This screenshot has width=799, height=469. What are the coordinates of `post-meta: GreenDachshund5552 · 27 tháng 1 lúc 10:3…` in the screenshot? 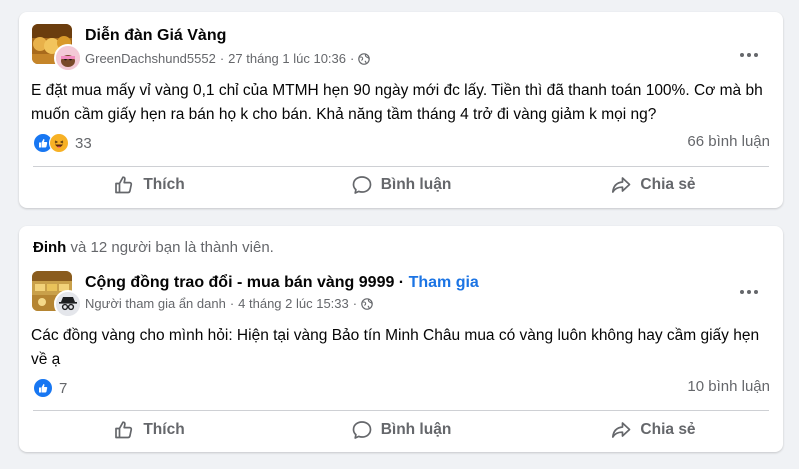 It's located at (228, 58).